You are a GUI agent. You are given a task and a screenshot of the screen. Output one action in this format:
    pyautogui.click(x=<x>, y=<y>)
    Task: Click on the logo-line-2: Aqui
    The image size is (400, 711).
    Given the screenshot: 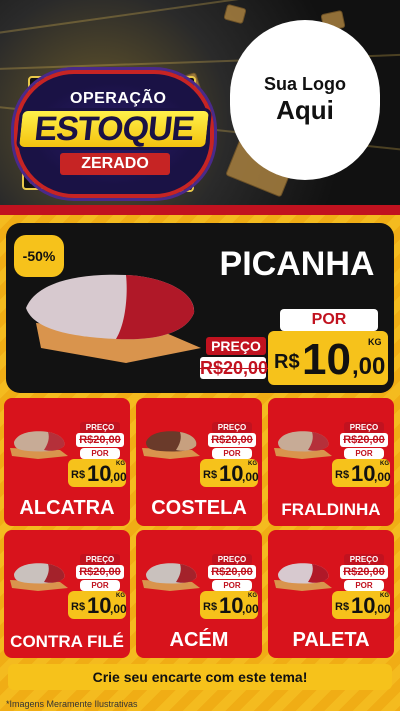 What is the action you would take?
    pyautogui.click(x=305, y=110)
    